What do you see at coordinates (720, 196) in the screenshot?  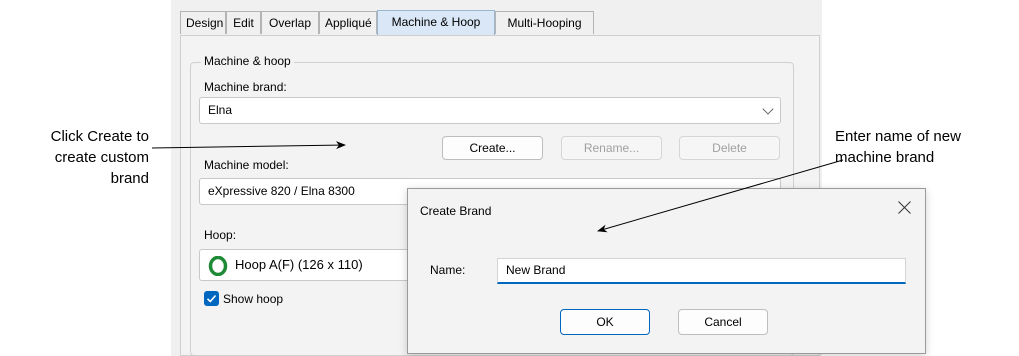 I see `arrow-to-name-field` at bounding box center [720, 196].